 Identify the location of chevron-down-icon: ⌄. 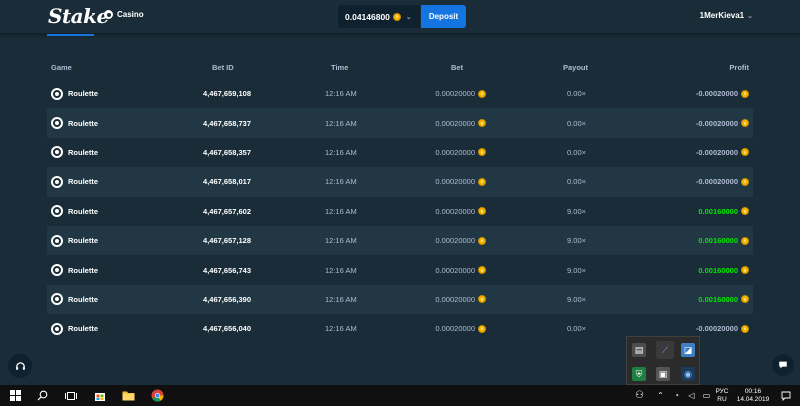
(408, 17).